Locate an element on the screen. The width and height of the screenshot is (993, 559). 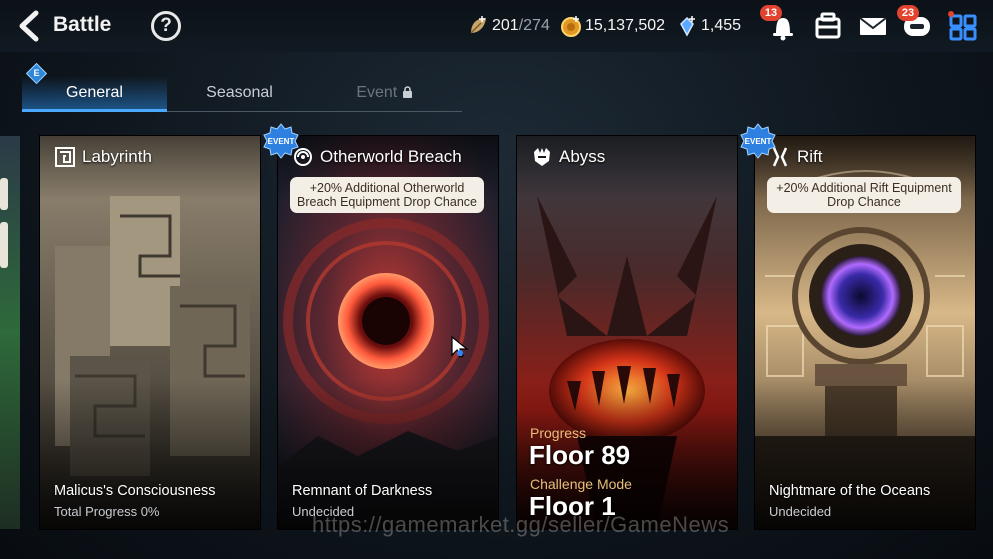
abyss-header: Abyss is located at coordinates (568, 157).